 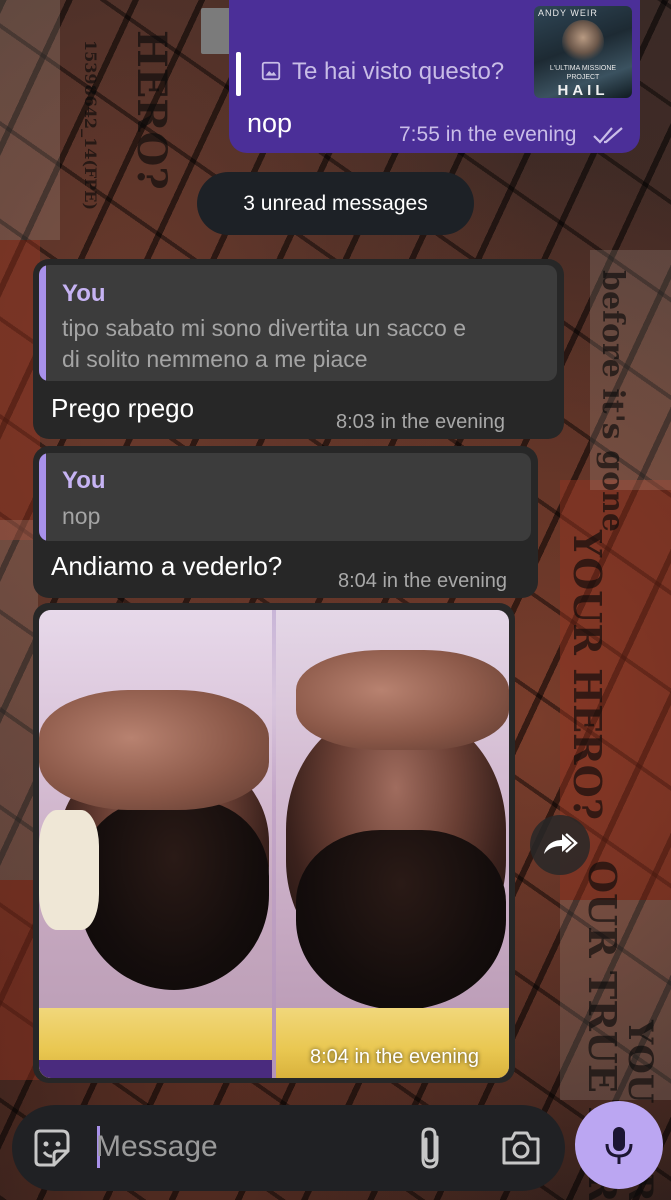 What do you see at coordinates (246, 1147) in the screenshot?
I see `message-input` at bounding box center [246, 1147].